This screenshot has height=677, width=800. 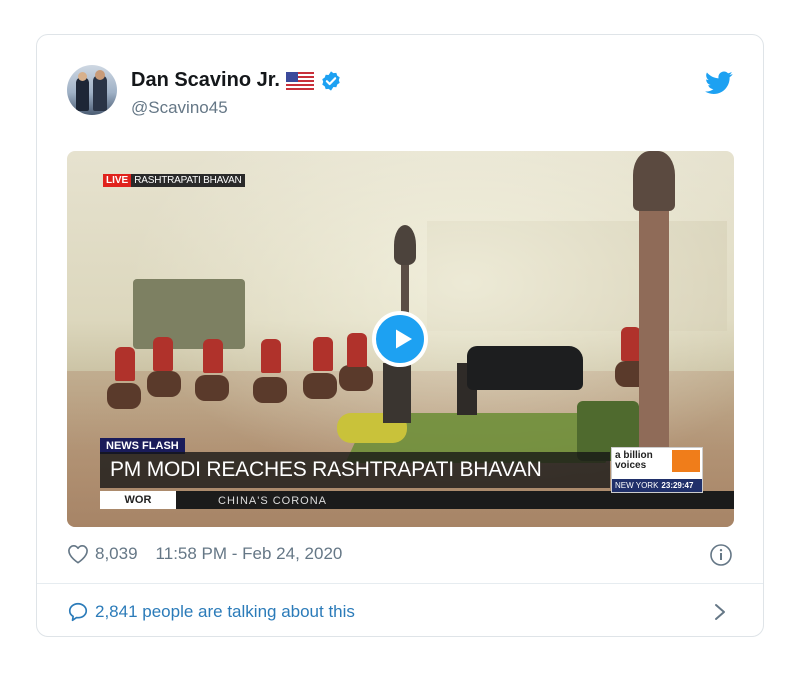 What do you see at coordinates (631, 465) in the screenshot?
I see `brand-line2: voices` at bounding box center [631, 465].